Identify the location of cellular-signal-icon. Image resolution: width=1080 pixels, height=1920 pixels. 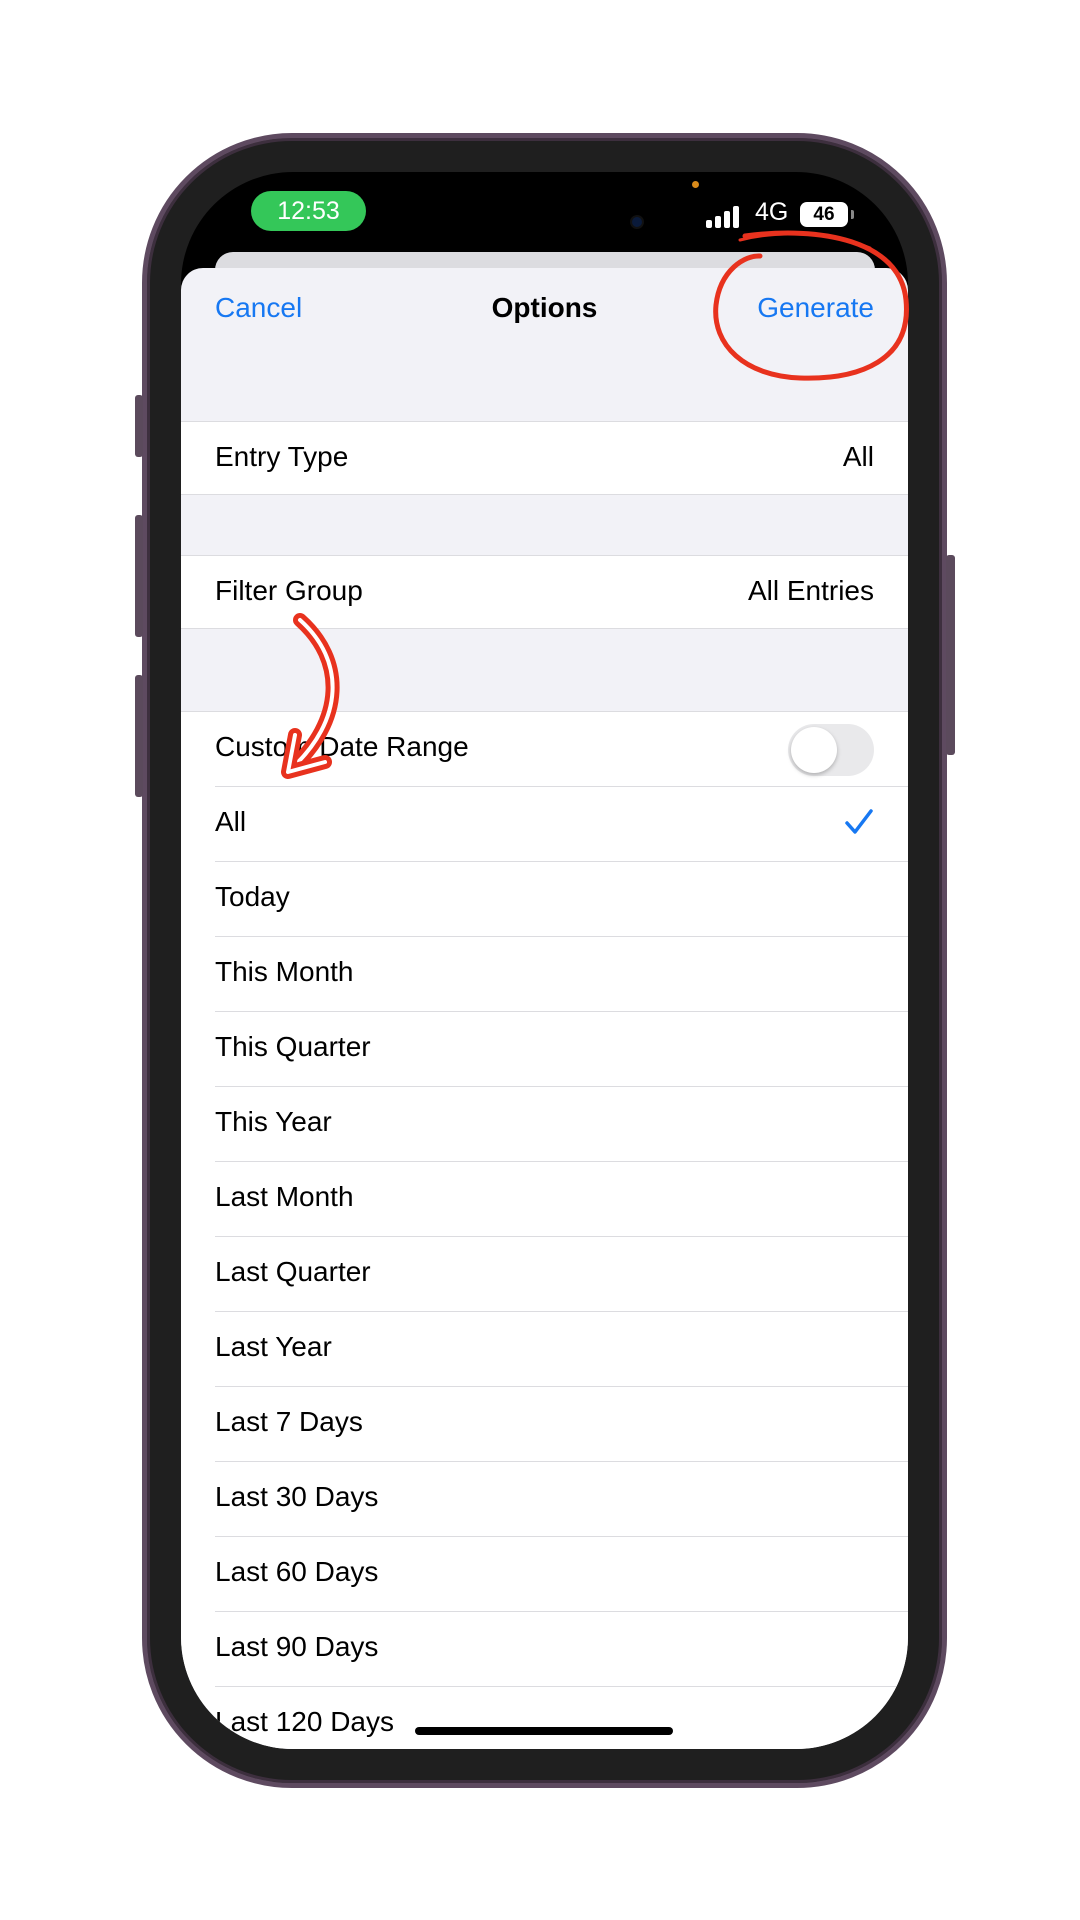
(726, 217).